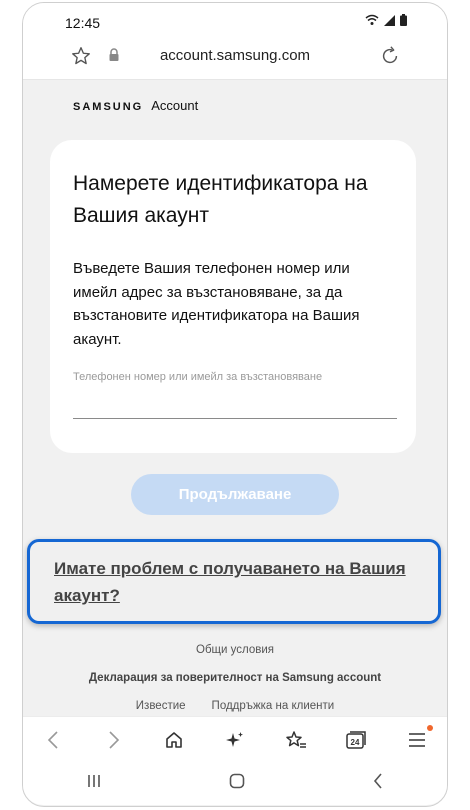  I want to click on recent-apps-button, so click(94, 783).